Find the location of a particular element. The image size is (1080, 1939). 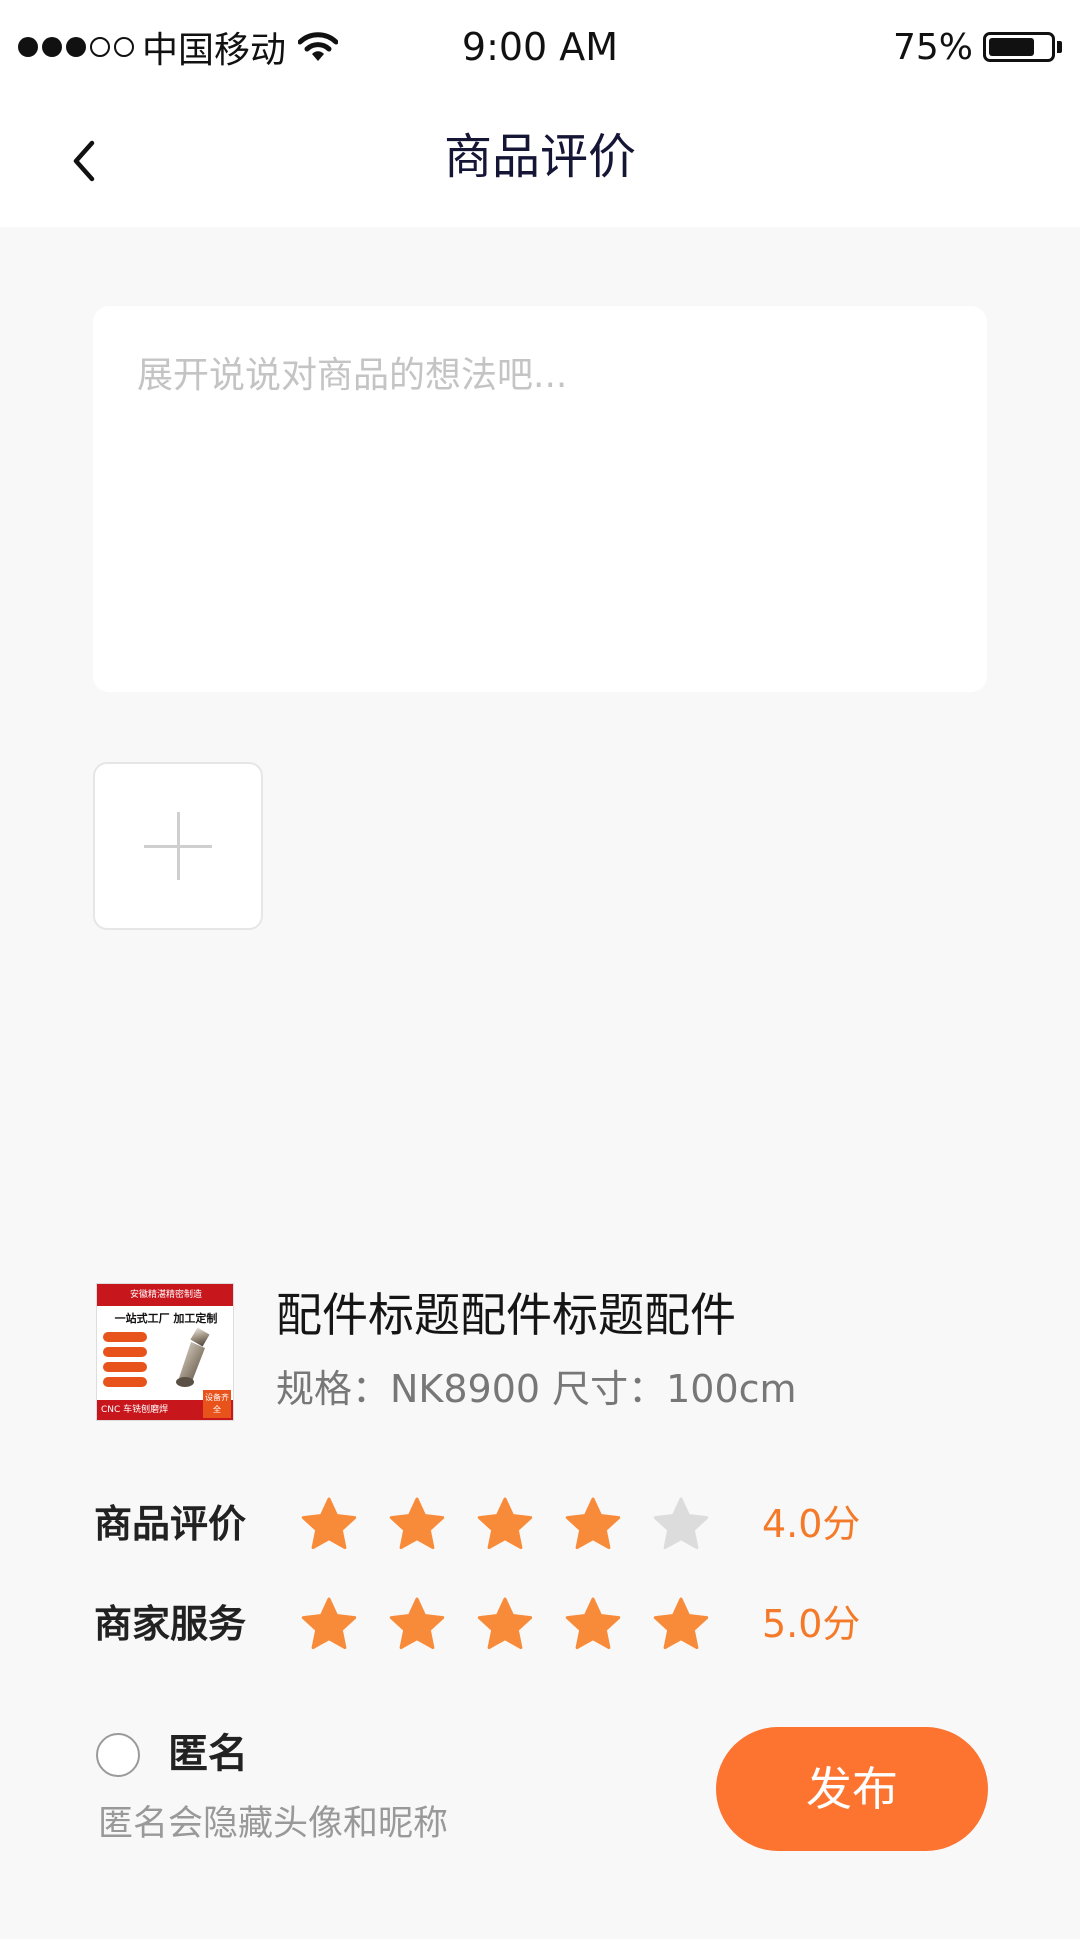

rating-row-service: 商家服务 5.0分 is located at coordinates (544, 1625).